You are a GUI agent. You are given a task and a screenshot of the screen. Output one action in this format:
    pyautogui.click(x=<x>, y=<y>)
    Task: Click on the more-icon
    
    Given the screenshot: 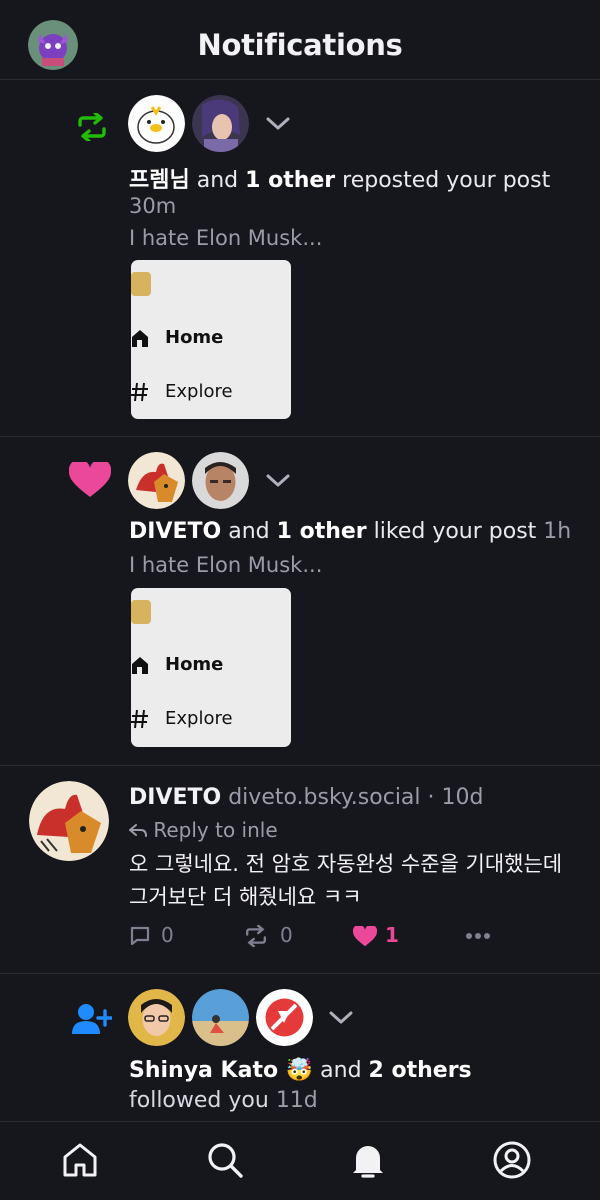 What is the action you would take?
    pyautogui.click(x=478, y=936)
    